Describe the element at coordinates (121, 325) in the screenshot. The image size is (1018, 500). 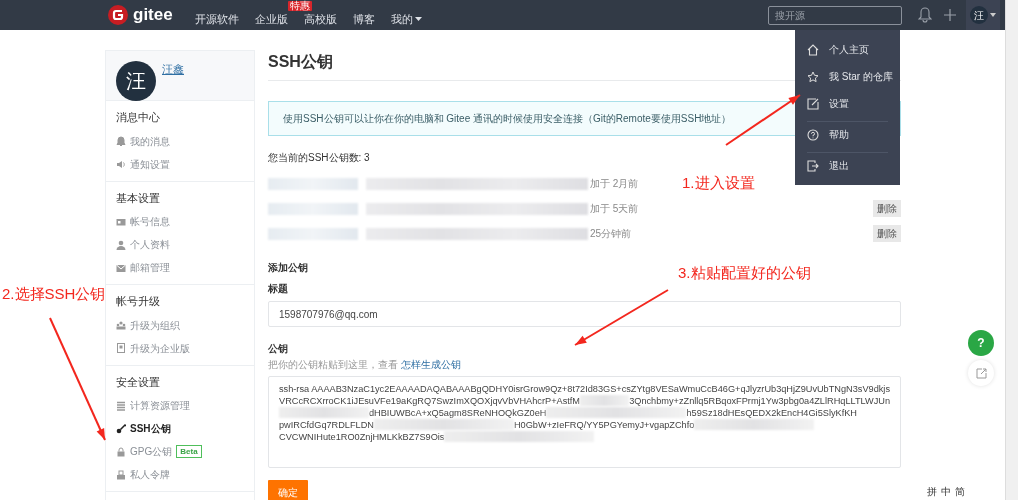
I see `group-icon` at that location.